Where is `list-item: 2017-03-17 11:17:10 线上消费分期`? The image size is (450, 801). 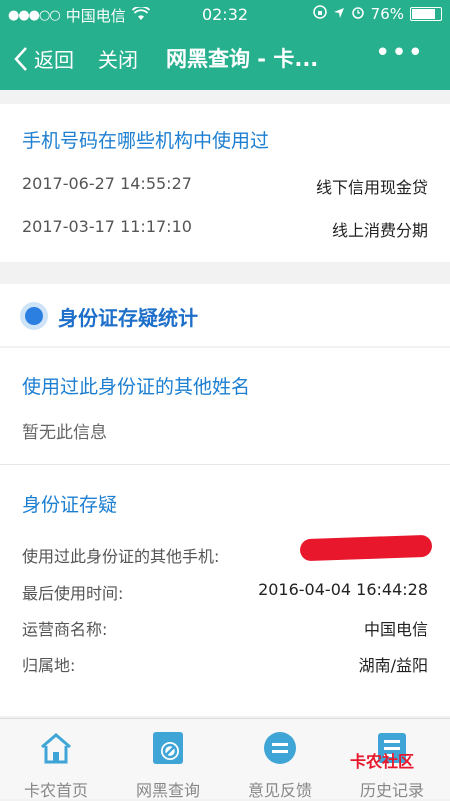 list-item: 2017-03-17 11:17:10 线上消费分期 is located at coordinates (225, 229).